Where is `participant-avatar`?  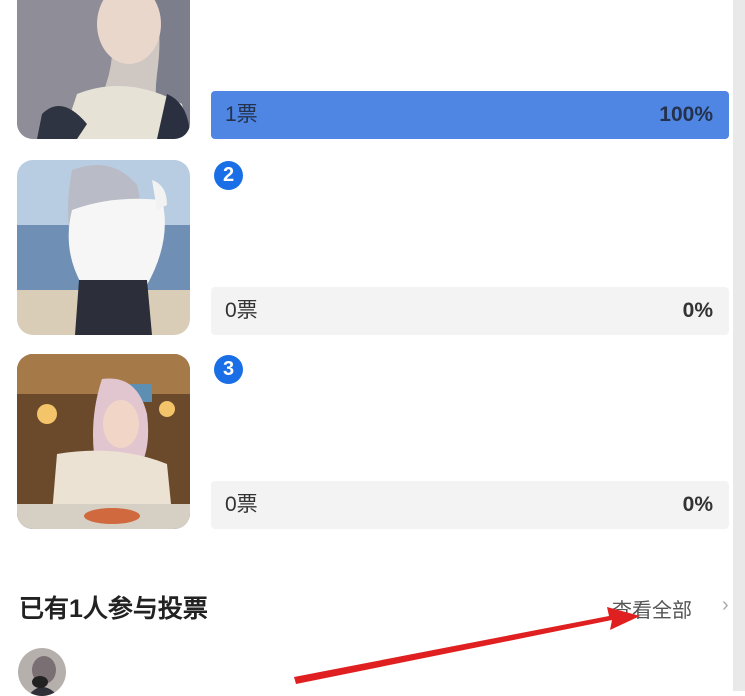 participant-avatar is located at coordinates (42, 672).